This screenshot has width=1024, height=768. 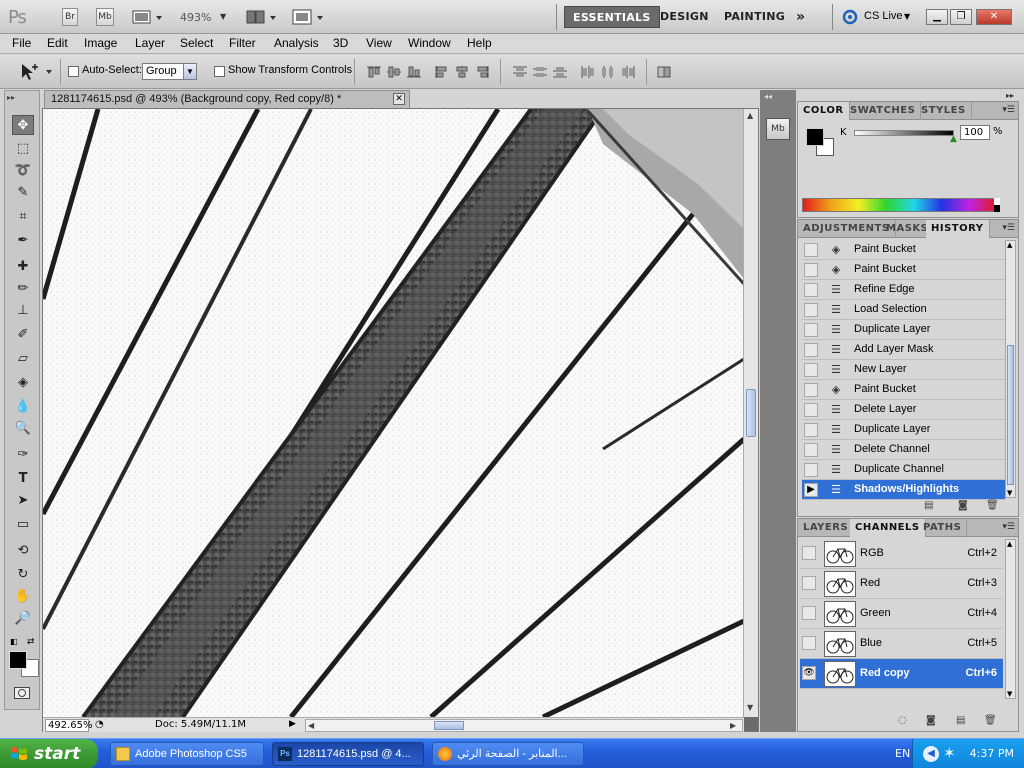 I want to click on menu-help: Help, so click(x=479, y=43).